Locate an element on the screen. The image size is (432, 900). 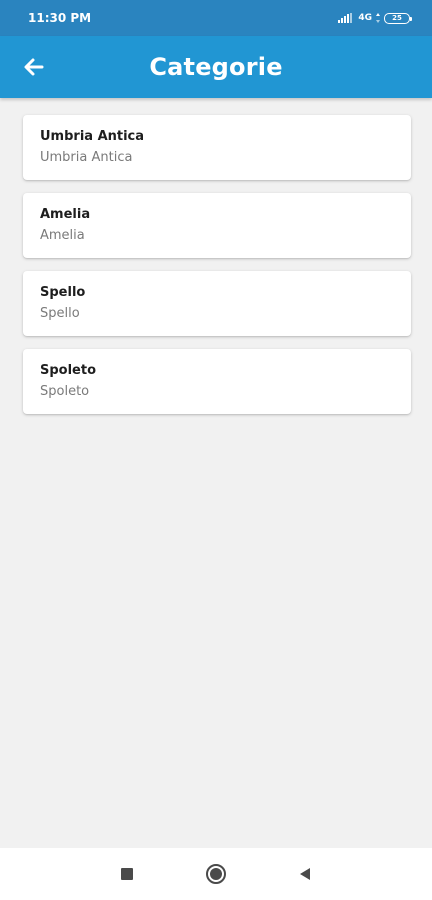
home-button is located at coordinates (216, 874).